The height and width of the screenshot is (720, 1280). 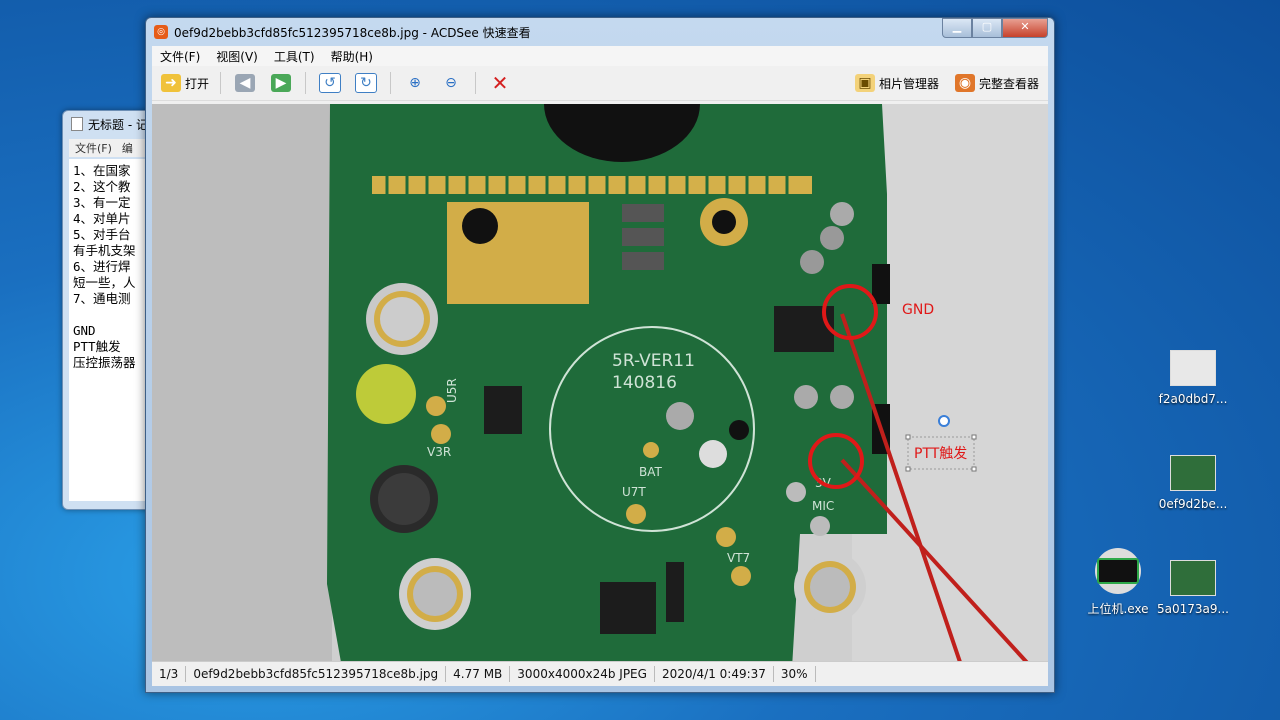 What do you see at coordinates (169, 674) in the screenshot?
I see `status-index: 1/3` at bounding box center [169, 674].